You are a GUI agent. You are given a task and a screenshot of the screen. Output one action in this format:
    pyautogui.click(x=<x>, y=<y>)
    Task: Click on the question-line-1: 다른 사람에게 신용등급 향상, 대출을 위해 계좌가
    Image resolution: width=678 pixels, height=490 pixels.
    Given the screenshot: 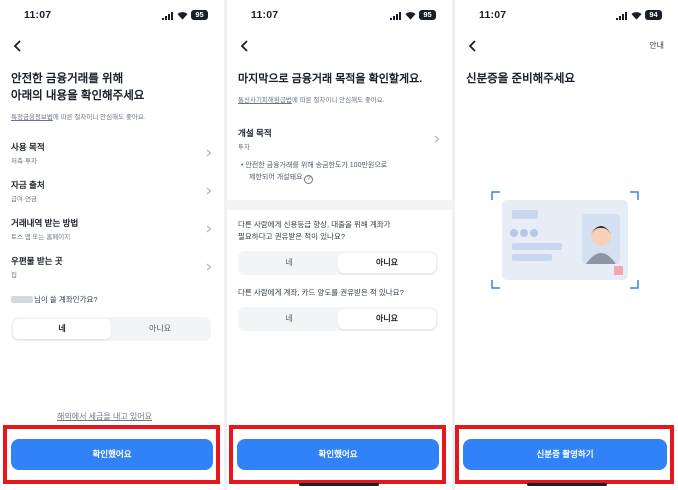 What is the action you would take?
    pyautogui.click(x=314, y=224)
    